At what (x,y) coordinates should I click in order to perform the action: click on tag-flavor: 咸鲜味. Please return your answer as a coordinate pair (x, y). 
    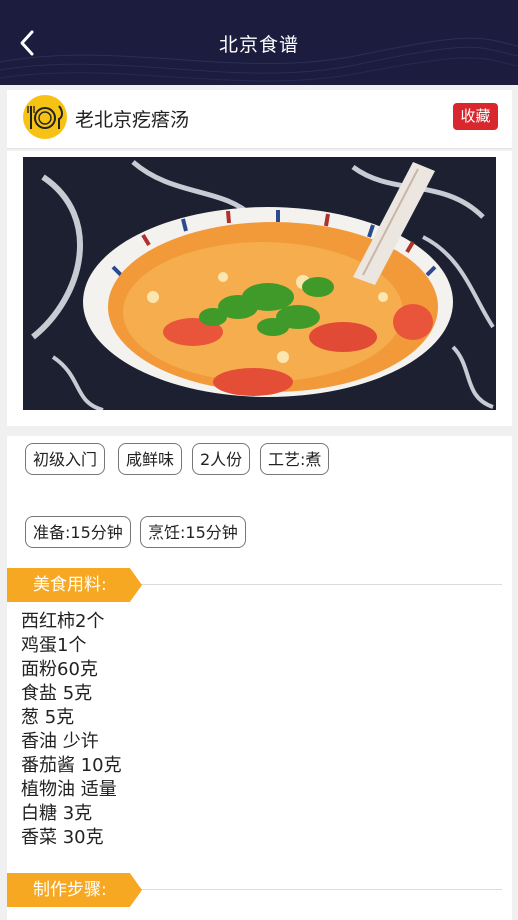
    Looking at the image, I should click on (150, 459).